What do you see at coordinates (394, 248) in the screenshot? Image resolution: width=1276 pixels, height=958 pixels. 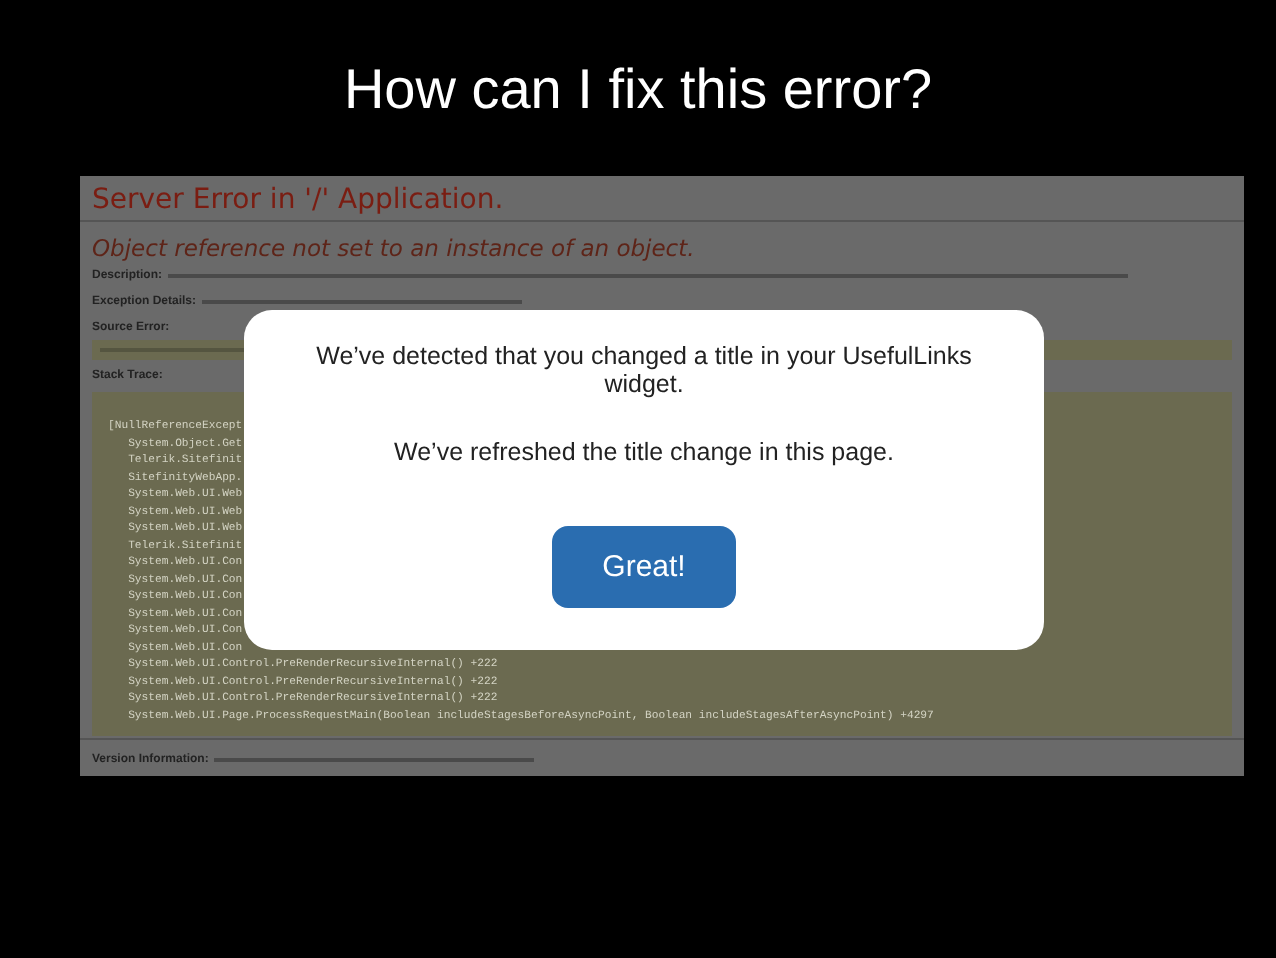 I see `error-message: Object reference not set to an instance of an object.` at bounding box center [394, 248].